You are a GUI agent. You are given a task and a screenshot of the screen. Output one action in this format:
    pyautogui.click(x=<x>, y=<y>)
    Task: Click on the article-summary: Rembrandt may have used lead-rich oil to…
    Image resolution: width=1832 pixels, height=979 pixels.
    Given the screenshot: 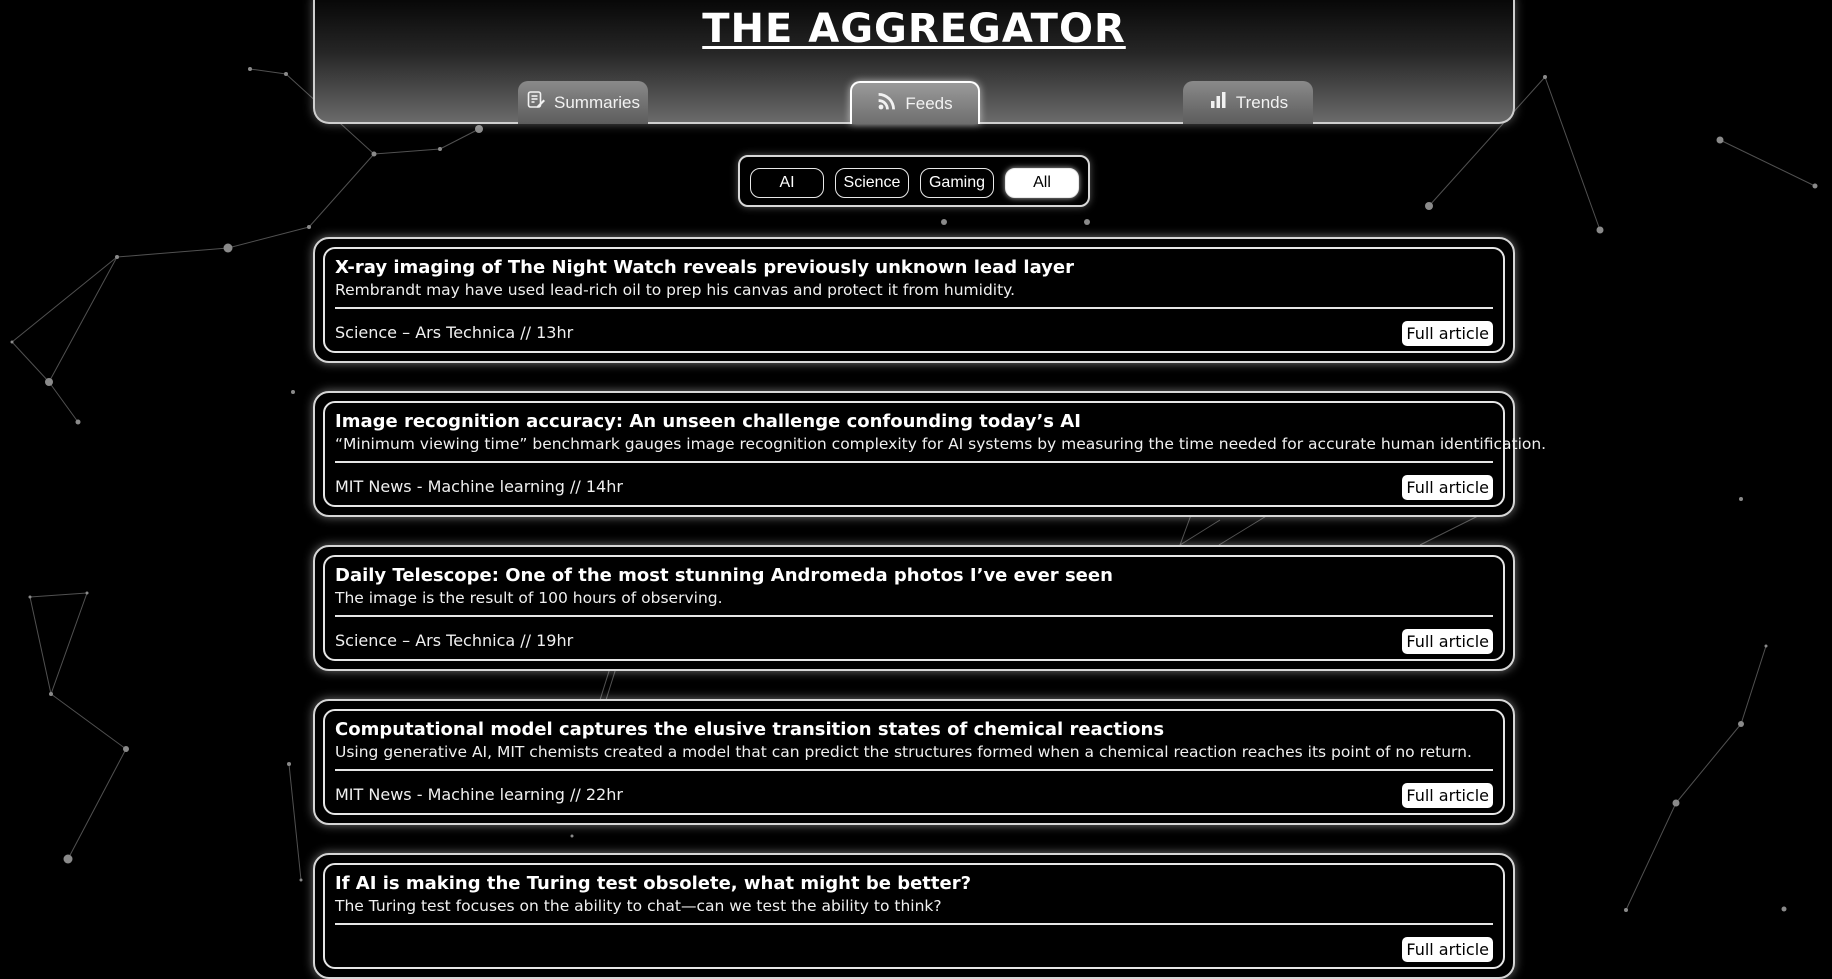 What is the action you would take?
    pyautogui.click(x=675, y=290)
    